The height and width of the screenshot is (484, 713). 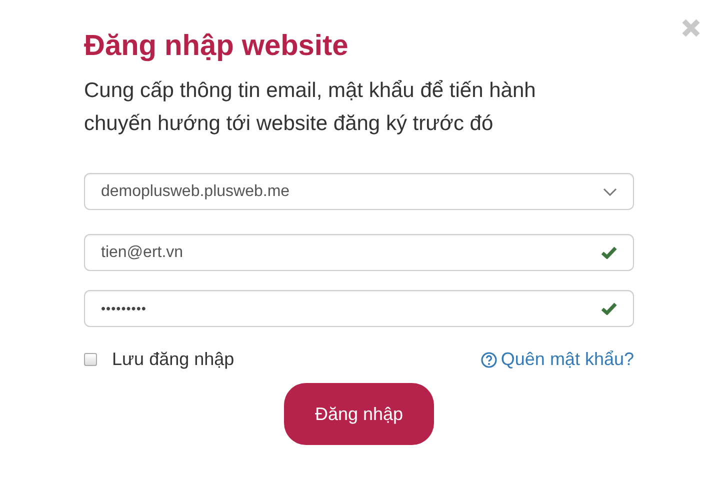 What do you see at coordinates (610, 192) in the screenshot?
I see `chevron-down-icon` at bounding box center [610, 192].